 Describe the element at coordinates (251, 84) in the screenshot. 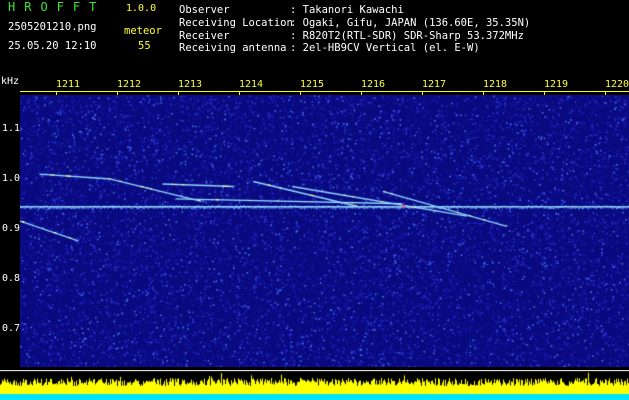

I see `x-tick-label: 1214` at that location.